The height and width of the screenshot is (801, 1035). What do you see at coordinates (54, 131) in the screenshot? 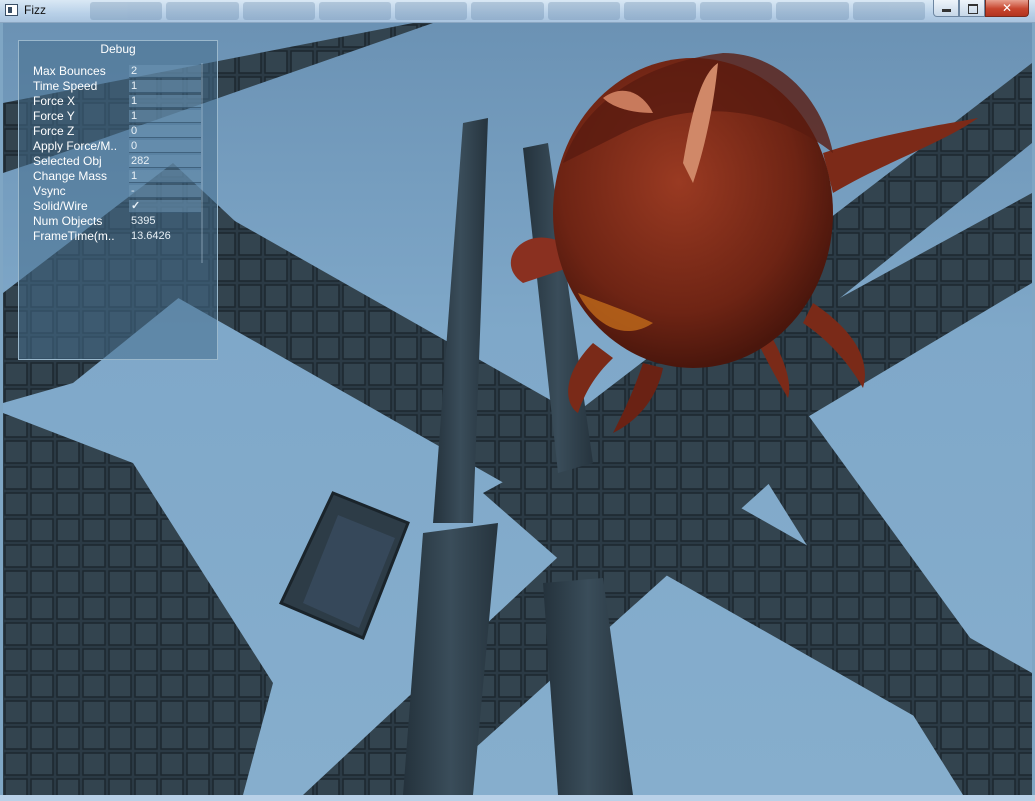
I see `row-label: Force Z` at bounding box center [54, 131].